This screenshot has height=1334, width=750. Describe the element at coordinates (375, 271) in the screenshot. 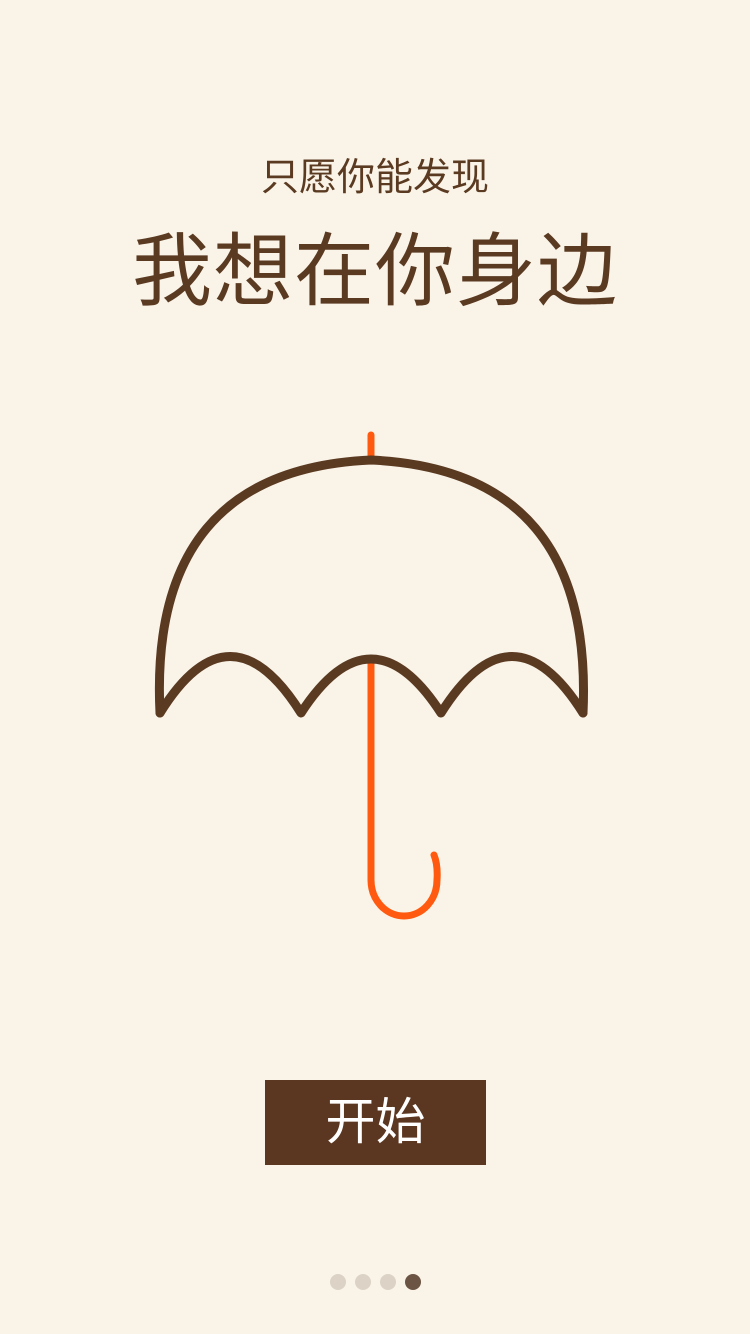

I see `onboarding-title: 我想在你身边` at that location.